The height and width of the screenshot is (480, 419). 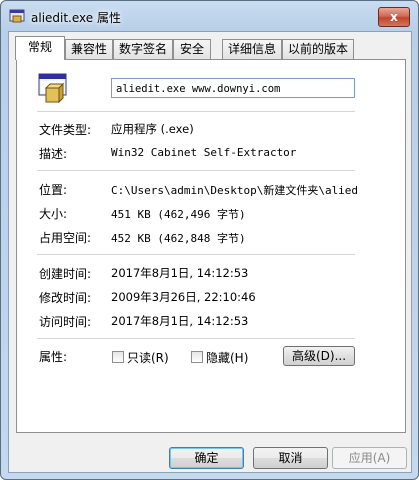 What do you see at coordinates (152, 129) in the screenshot?
I see `file-type-value: 应用程序 (.exe)` at bounding box center [152, 129].